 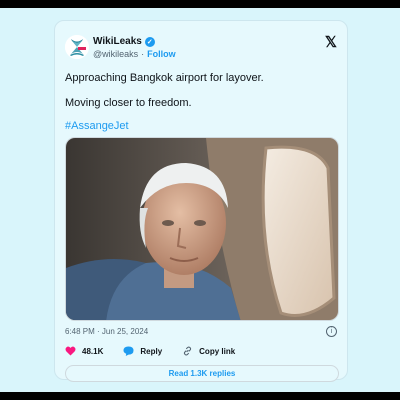 What do you see at coordinates (97, 126) in the screenshot?
I see `hashtag-link: #AssangeJet` at bounding box center [97, 126].